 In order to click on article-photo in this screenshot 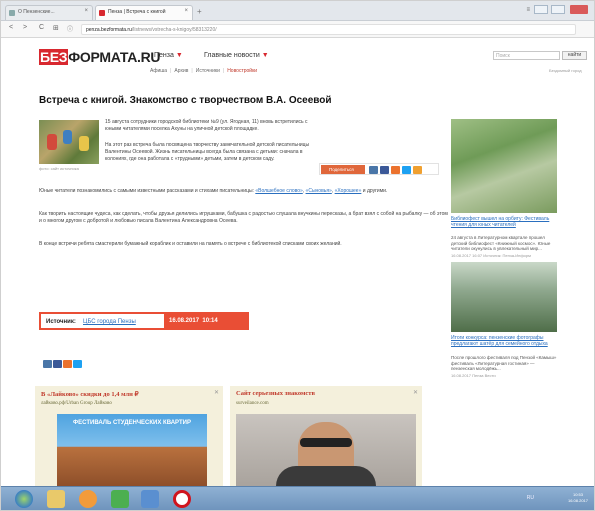, I will do `click(69, 142)`.